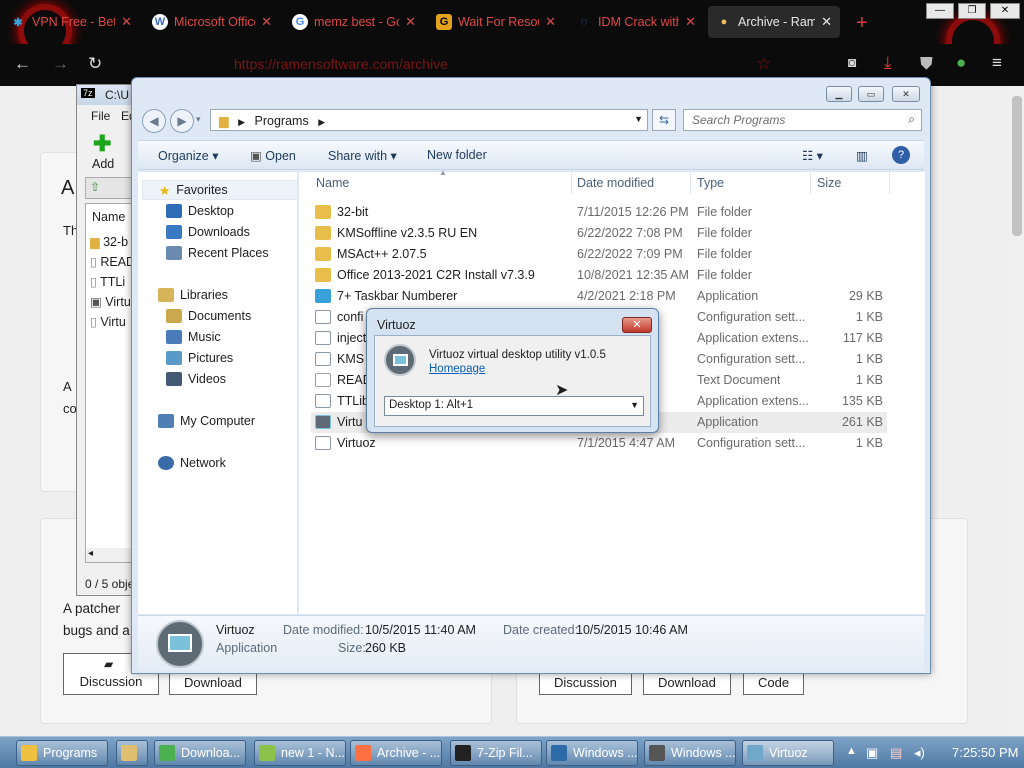 Image resolution: width=1024 pixels, height=768 pixels. What do you see at coordinates (22, 64) in the screenshot?
I see `back-arrow-icon: ←` at bounding box center [22, 64].